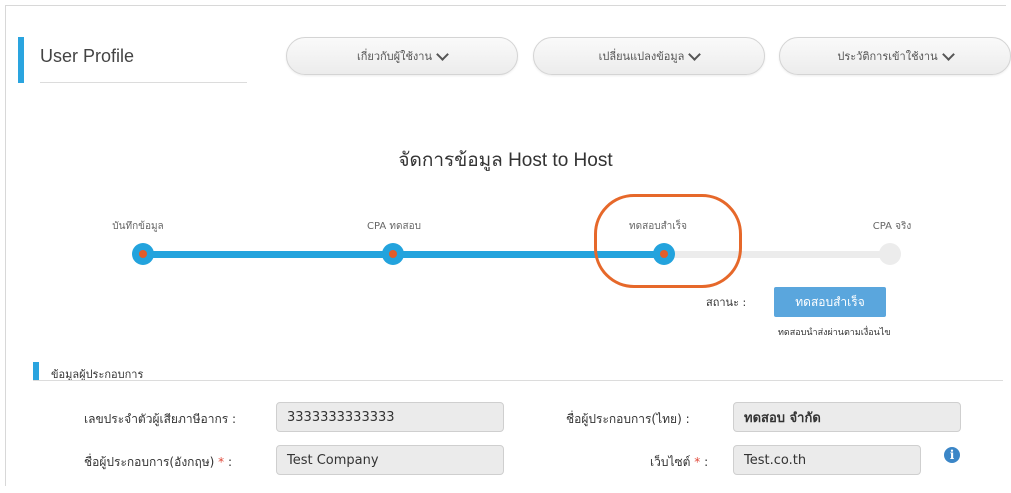  I want to click on step-node-cpa-test, so click(393, 254).